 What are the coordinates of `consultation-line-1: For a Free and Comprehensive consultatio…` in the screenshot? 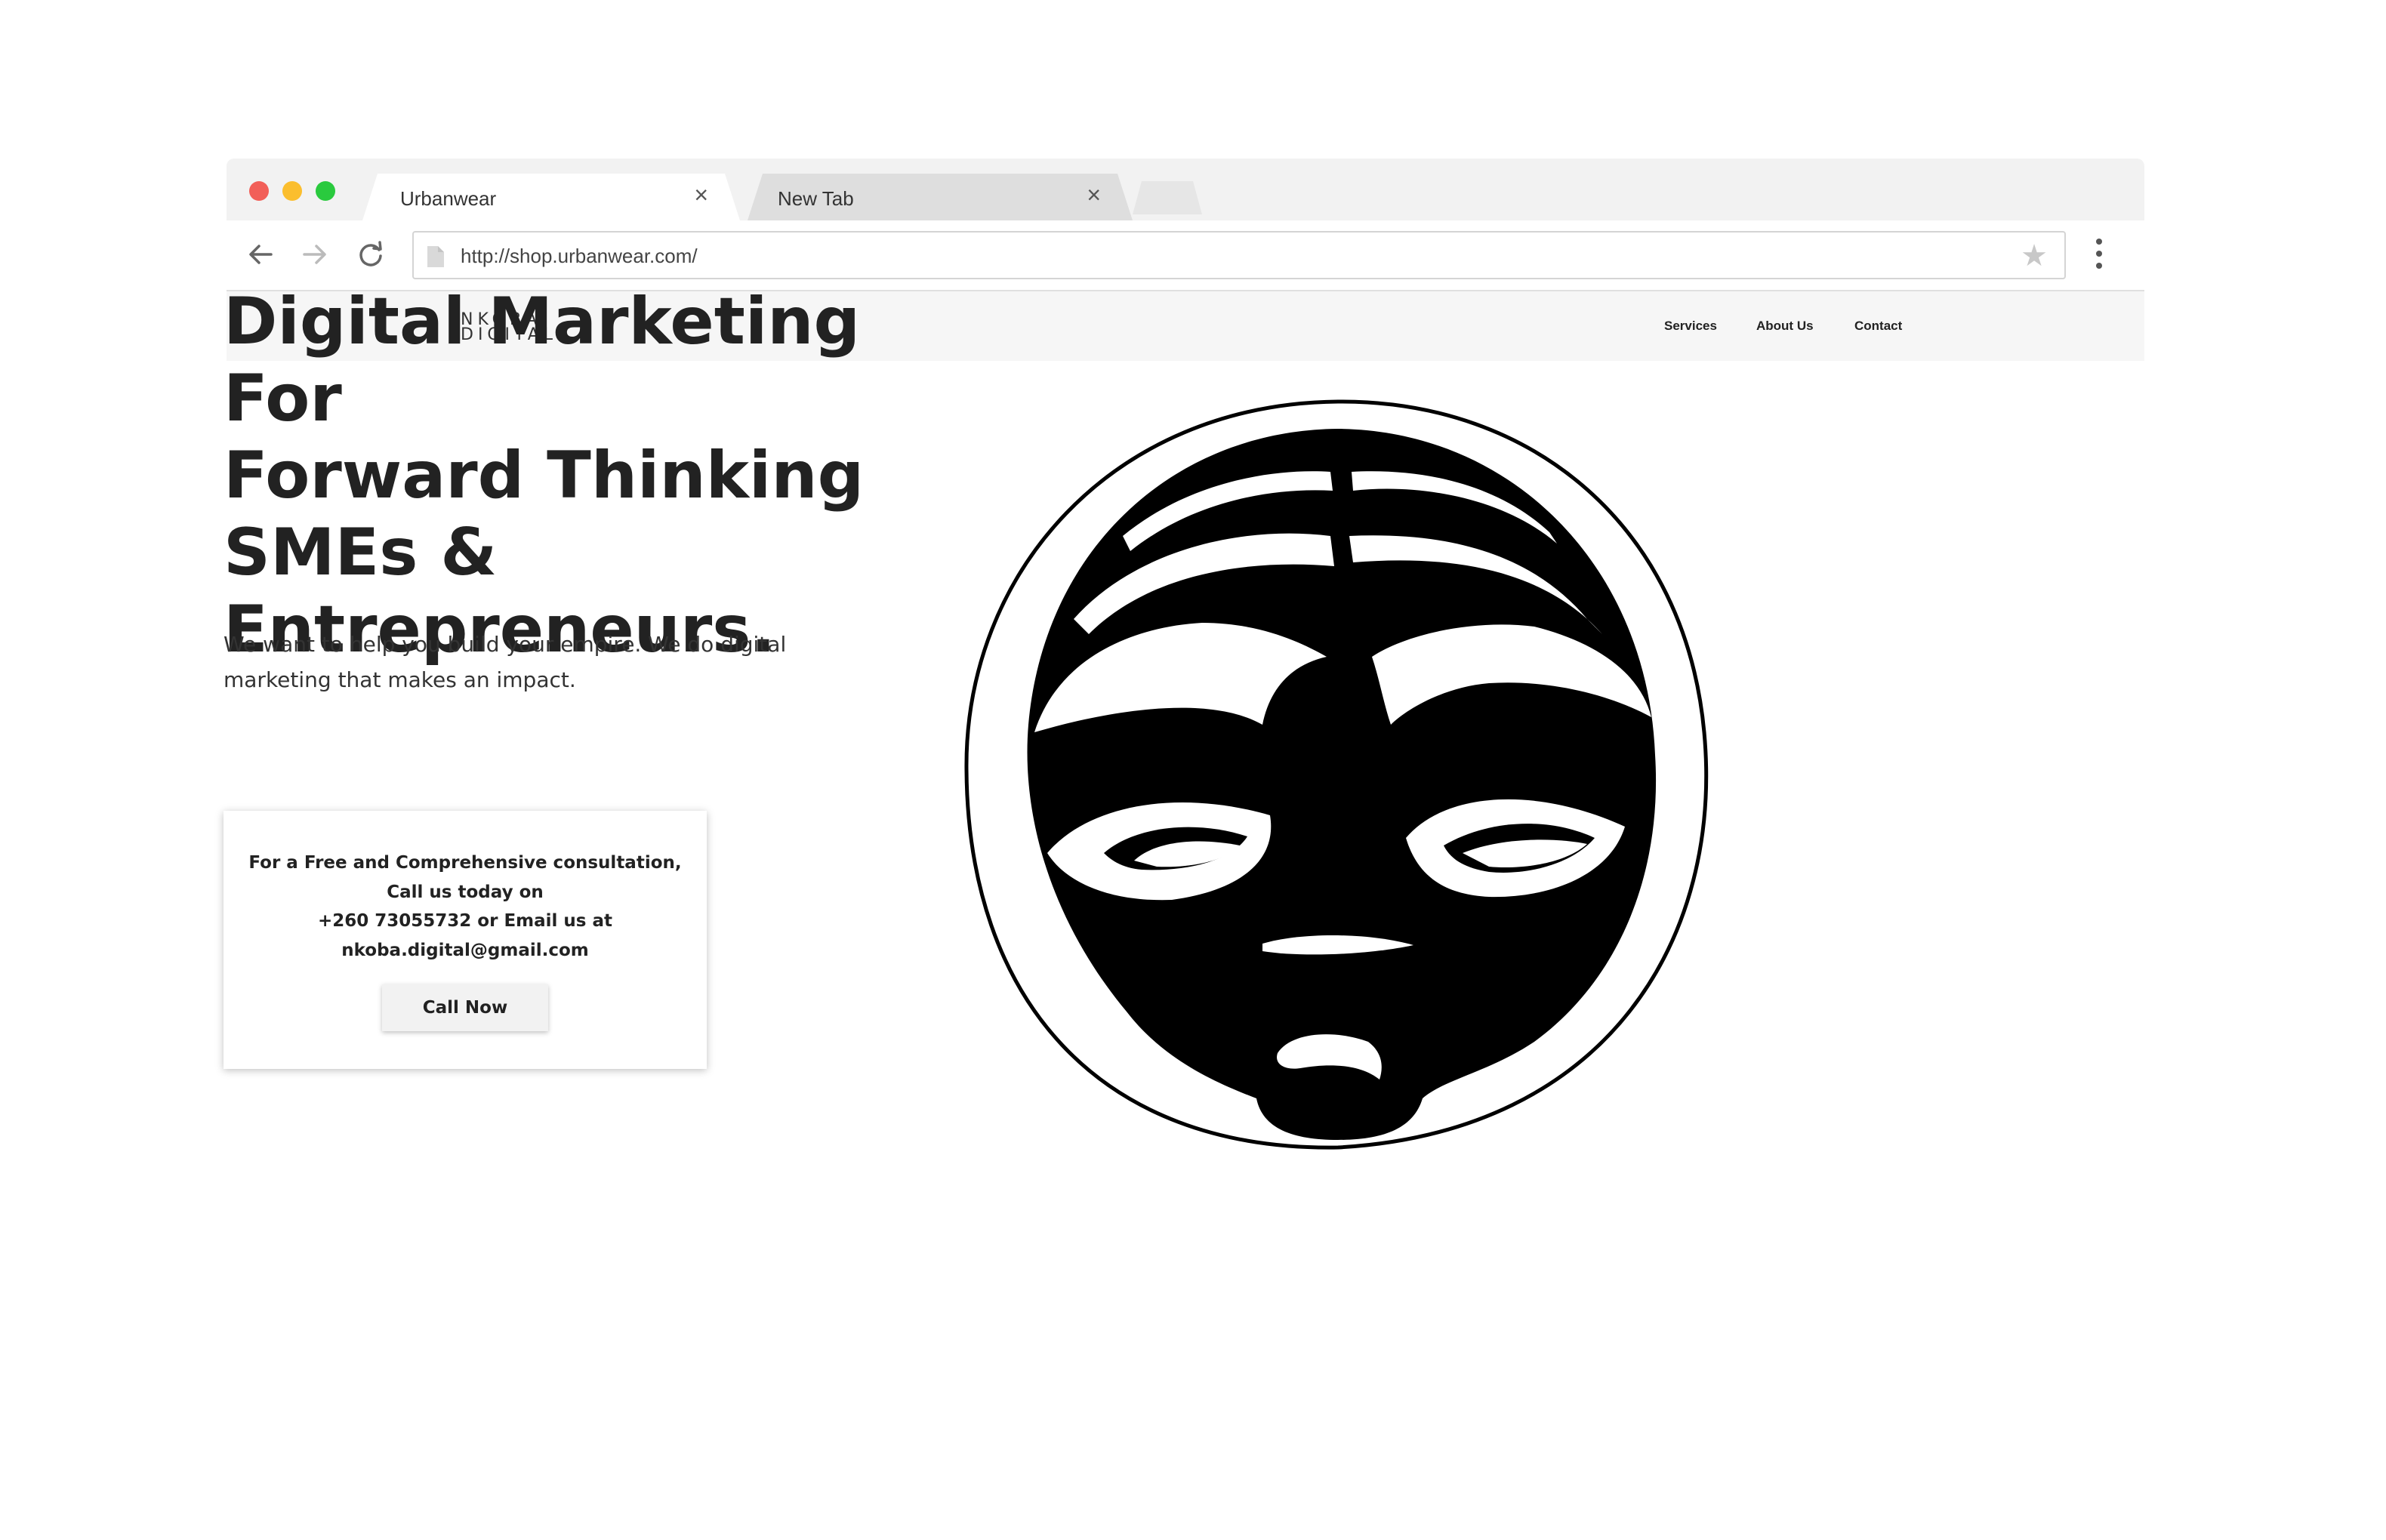 It's located at (465, 863).